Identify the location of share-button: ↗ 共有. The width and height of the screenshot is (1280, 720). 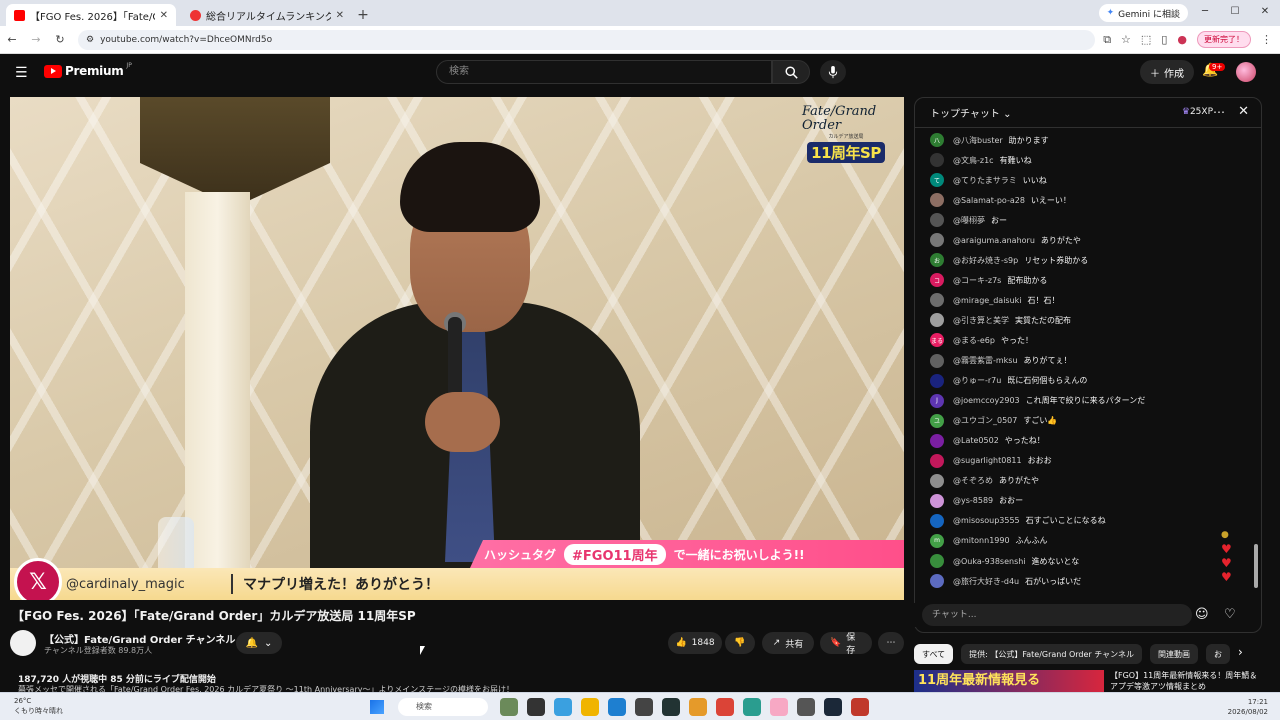
(788, 643).